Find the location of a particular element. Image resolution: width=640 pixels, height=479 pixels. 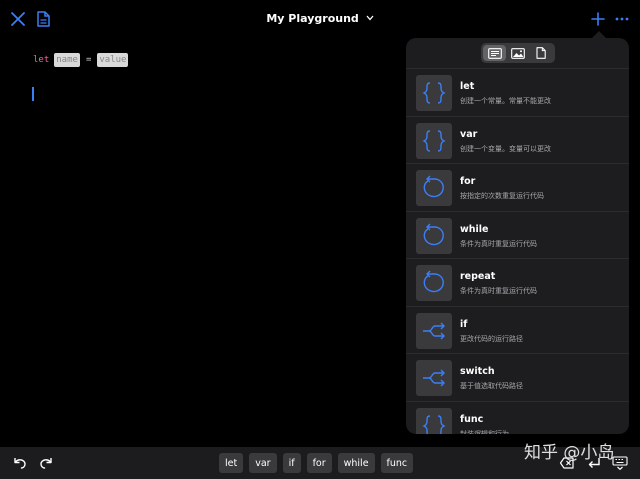

text-list-icon is located at coordinates (494, 53).